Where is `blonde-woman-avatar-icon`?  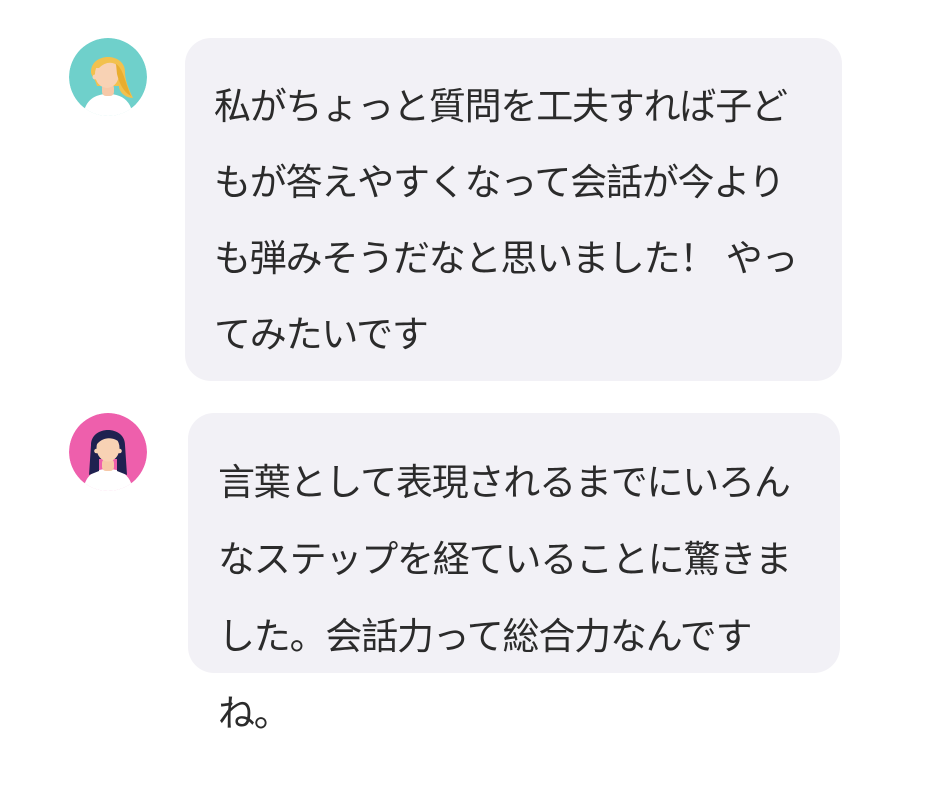
blonde-woman-avatar-icon is located at coordinates (108, 77).